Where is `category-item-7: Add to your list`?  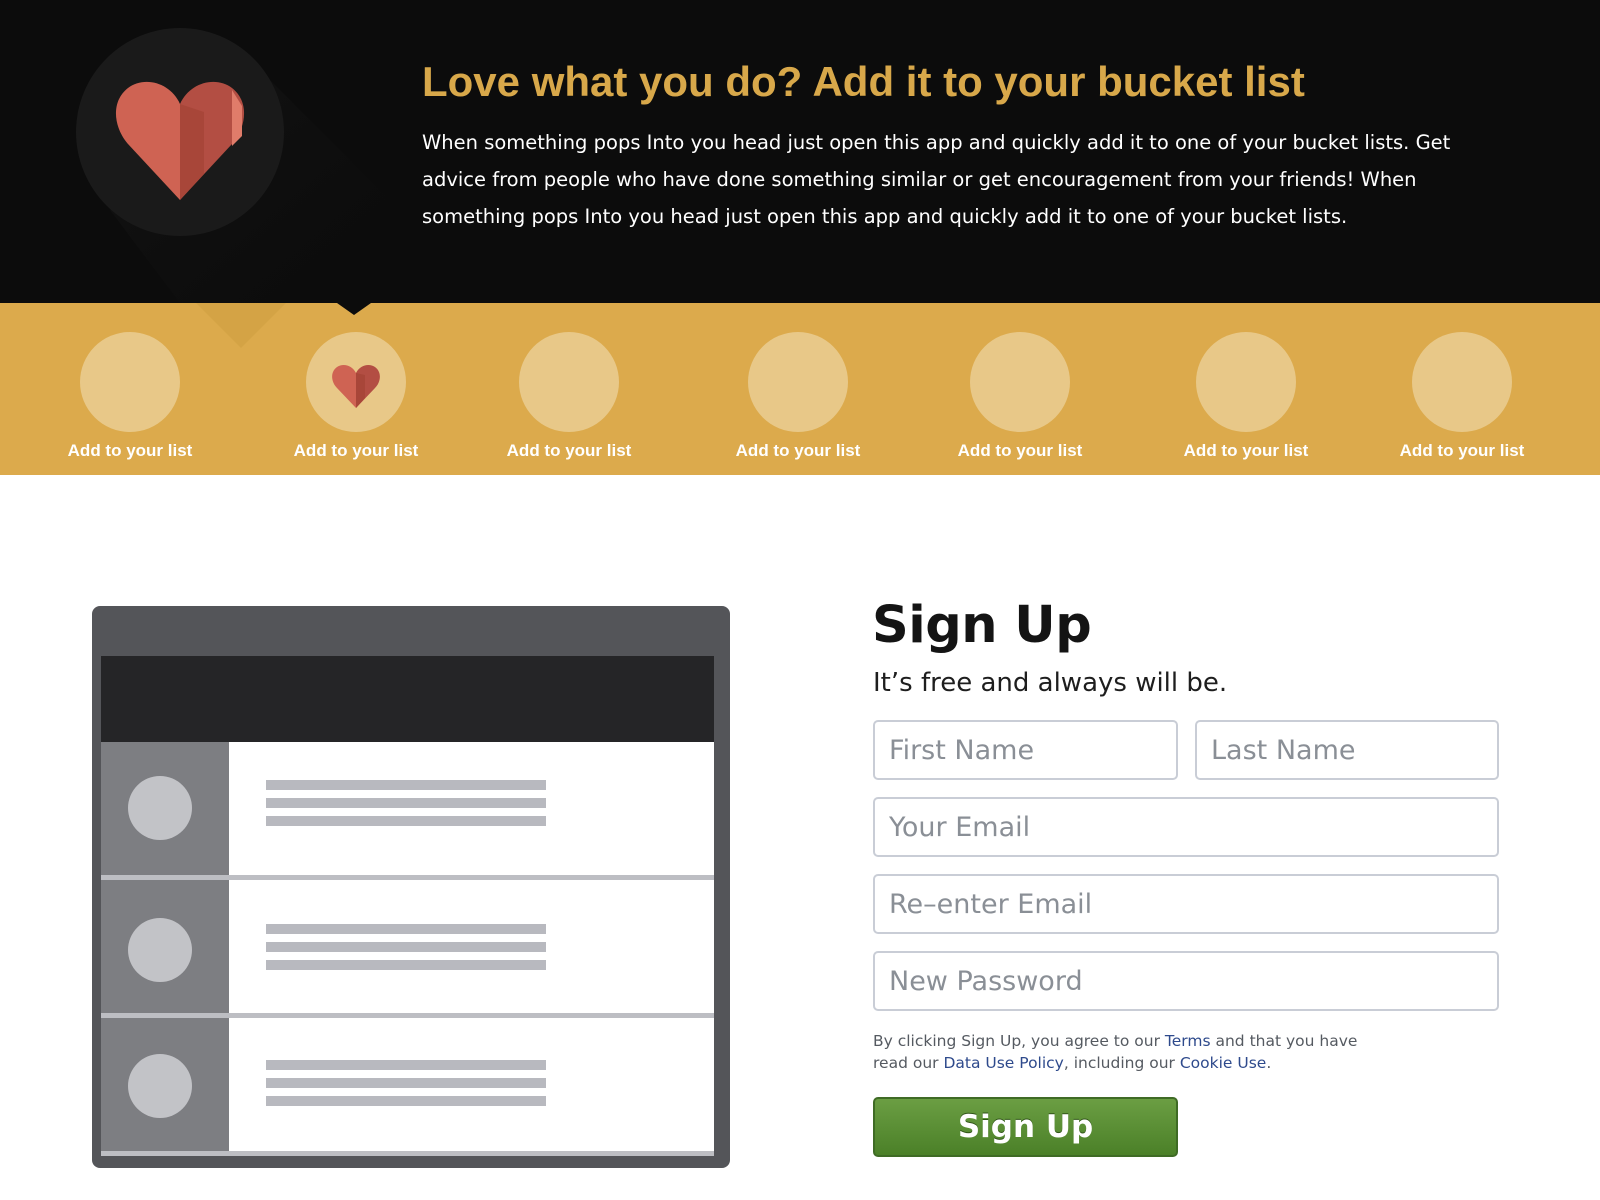
category-item-7: Add to your list is located at coordinates (1462, 396).